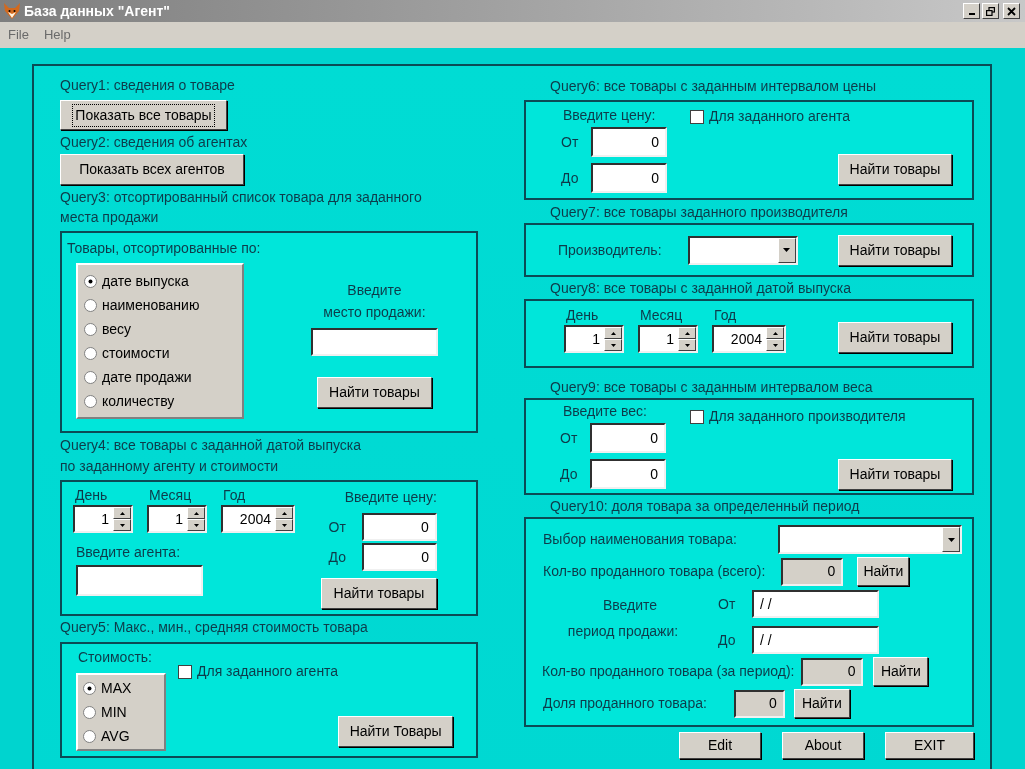  I want to click on radio-button: количеству, so click(163, 401).